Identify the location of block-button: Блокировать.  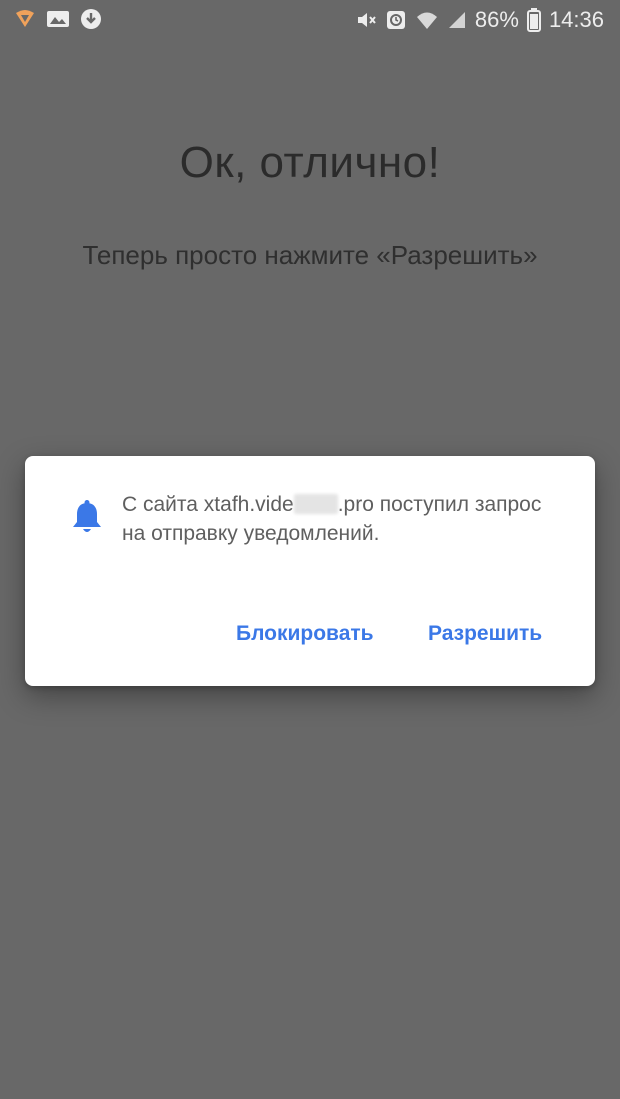
(305, 634).